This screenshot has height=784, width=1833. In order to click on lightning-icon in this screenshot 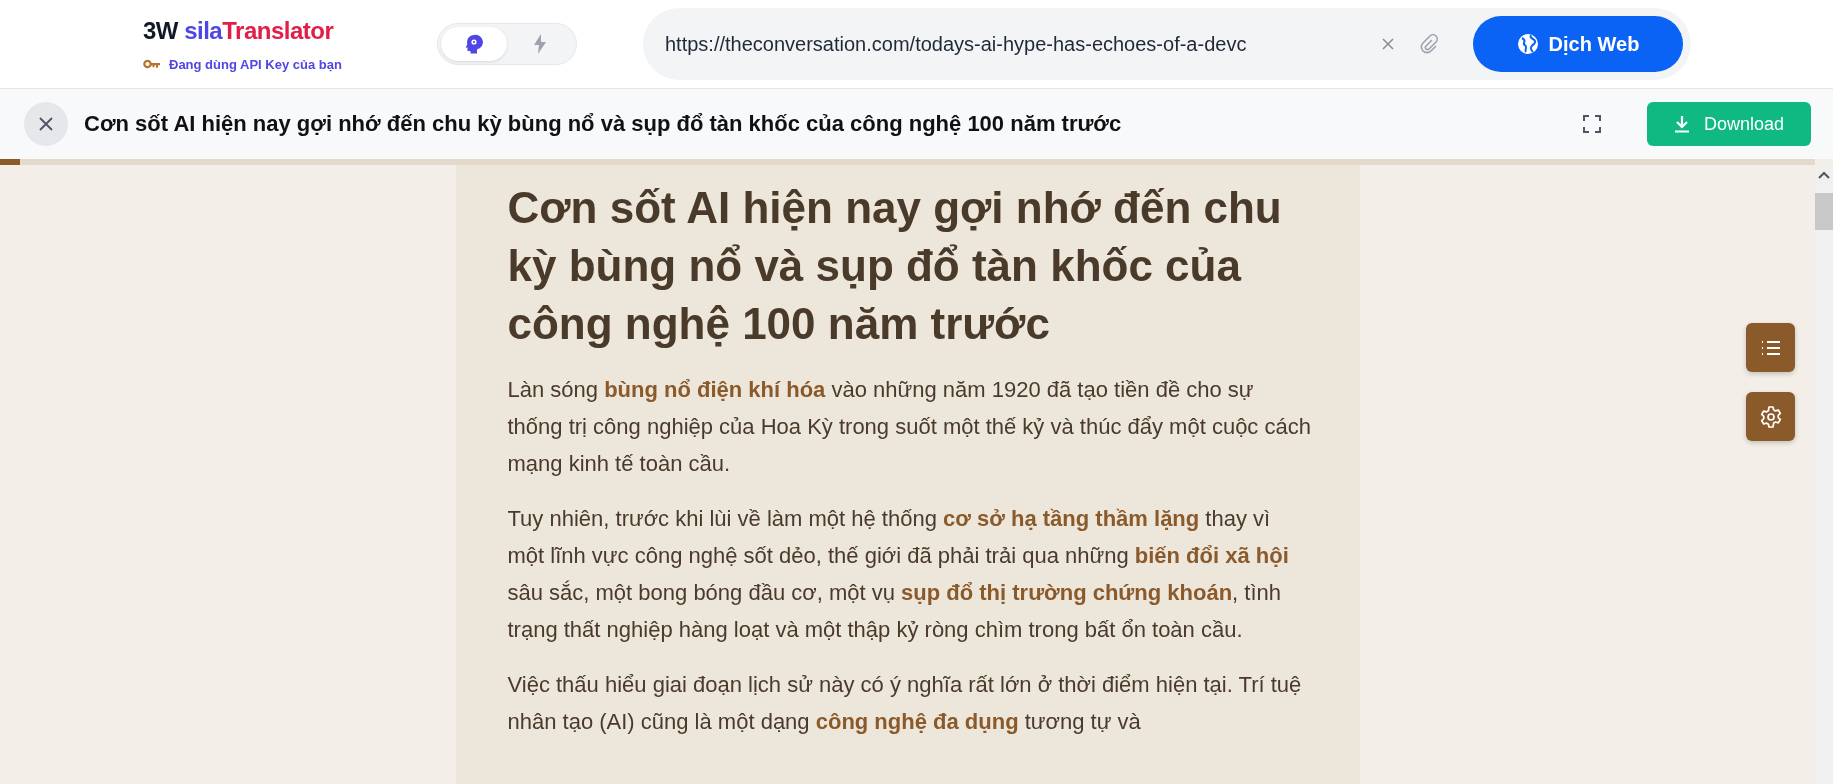, I will do `click(540, 44)`.